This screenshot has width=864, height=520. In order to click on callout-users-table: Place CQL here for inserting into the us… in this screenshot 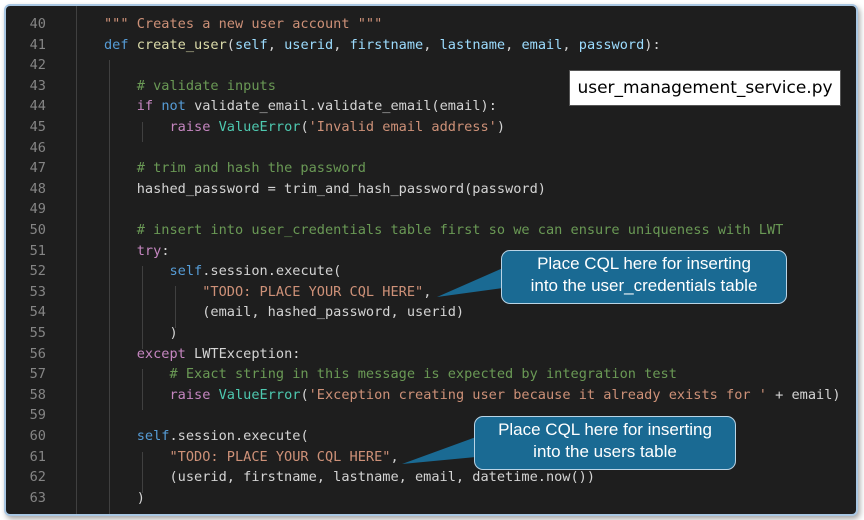, I will do `click(605, 443)`.